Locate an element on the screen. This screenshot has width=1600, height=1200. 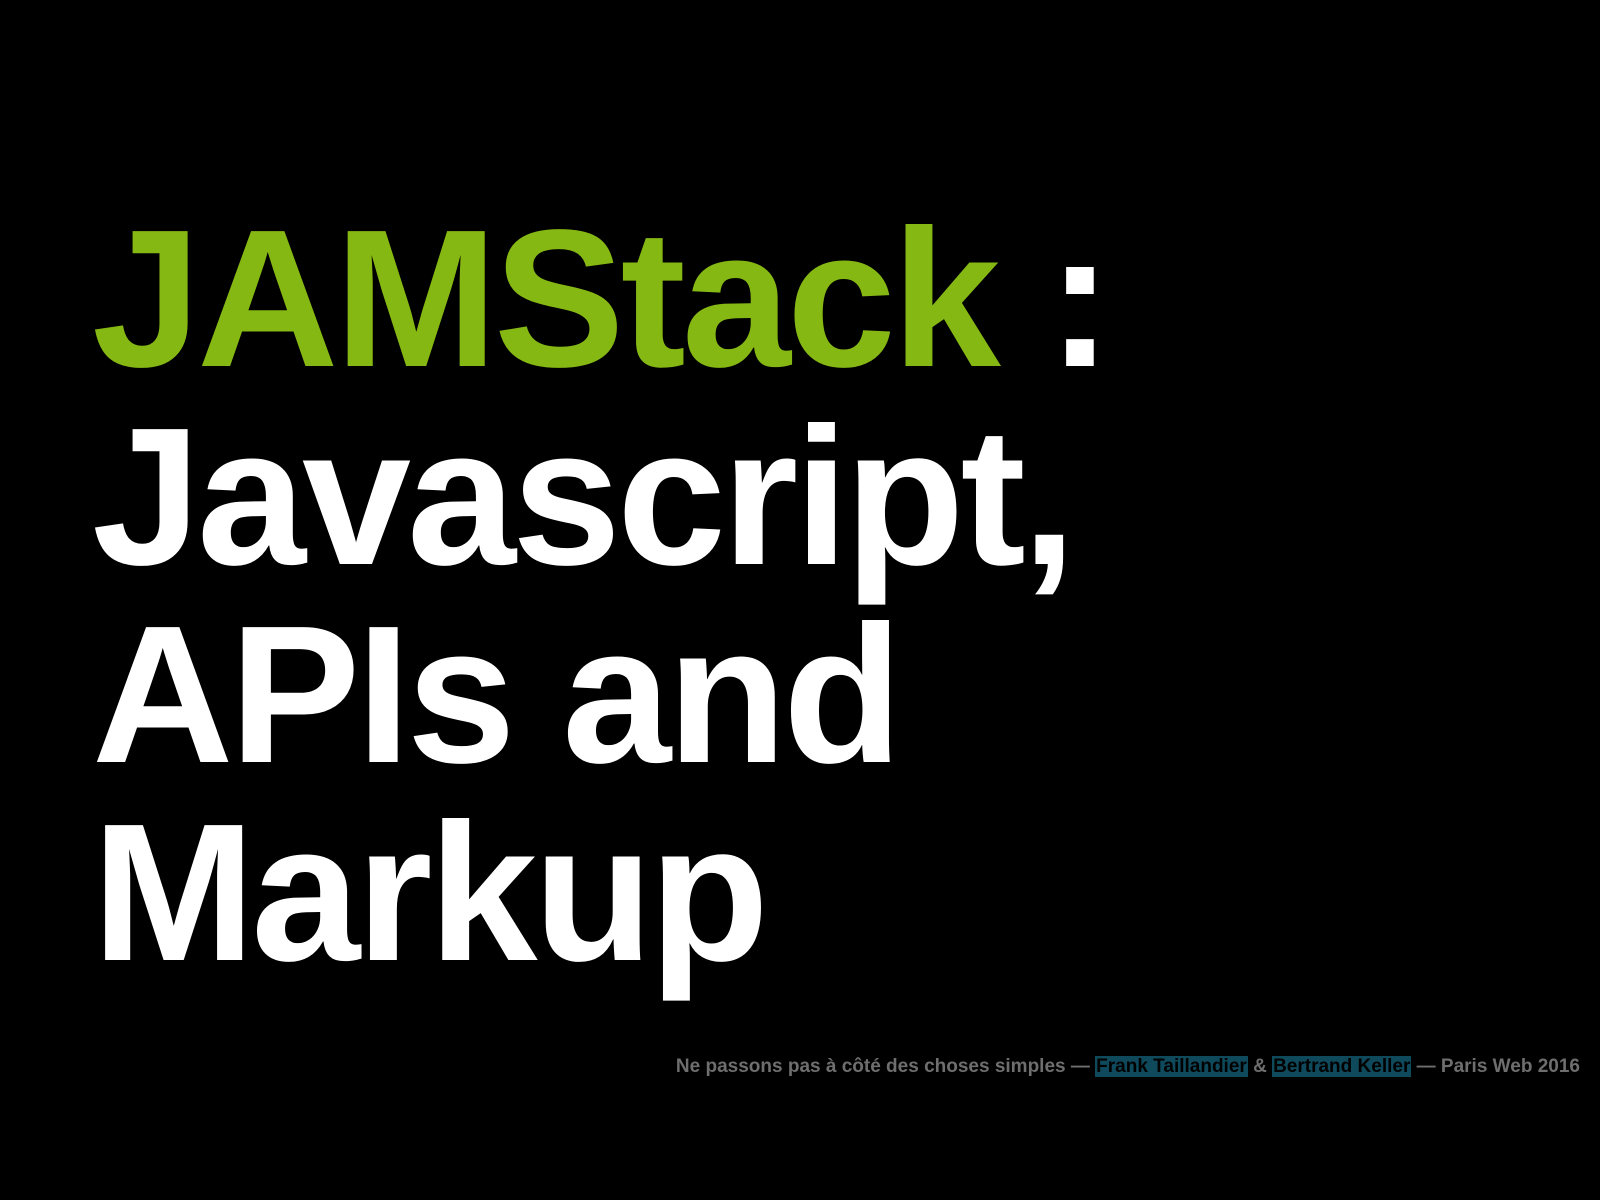
title-line-1: JAMStack : is located at coordinates (602, 299).